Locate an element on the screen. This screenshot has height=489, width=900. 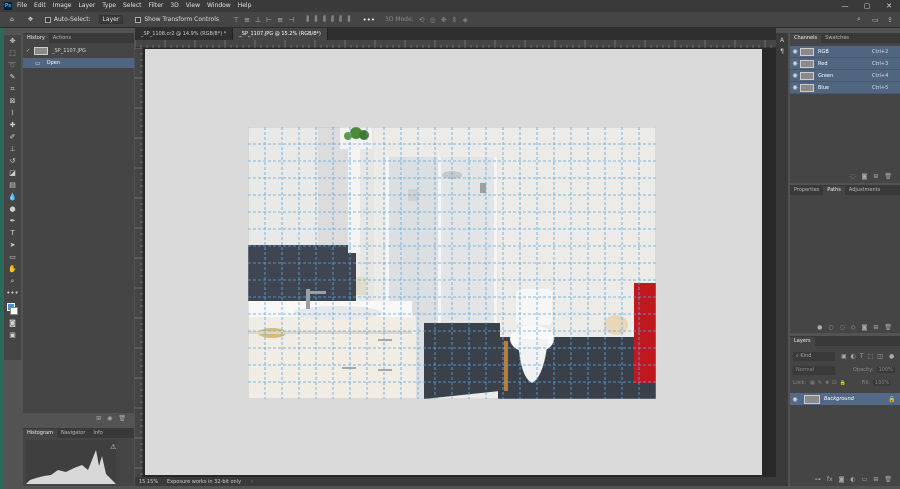
gradient-tool-icon: ▤ is located at coordinates (12, 185).